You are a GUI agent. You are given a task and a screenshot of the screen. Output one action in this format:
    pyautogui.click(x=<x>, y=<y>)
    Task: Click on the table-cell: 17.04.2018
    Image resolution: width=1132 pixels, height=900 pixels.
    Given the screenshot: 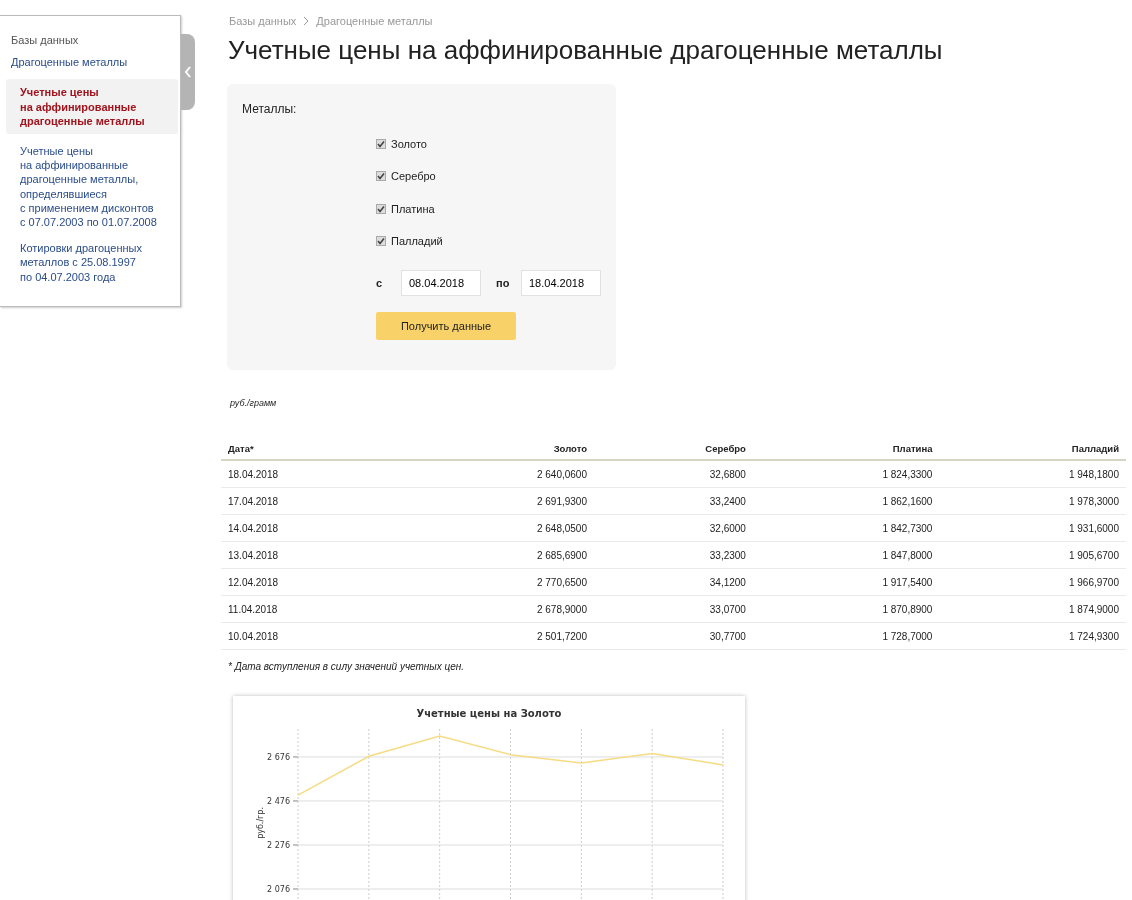 What is the action you would take?
    pyautogui.click(x=314, y=501)
    